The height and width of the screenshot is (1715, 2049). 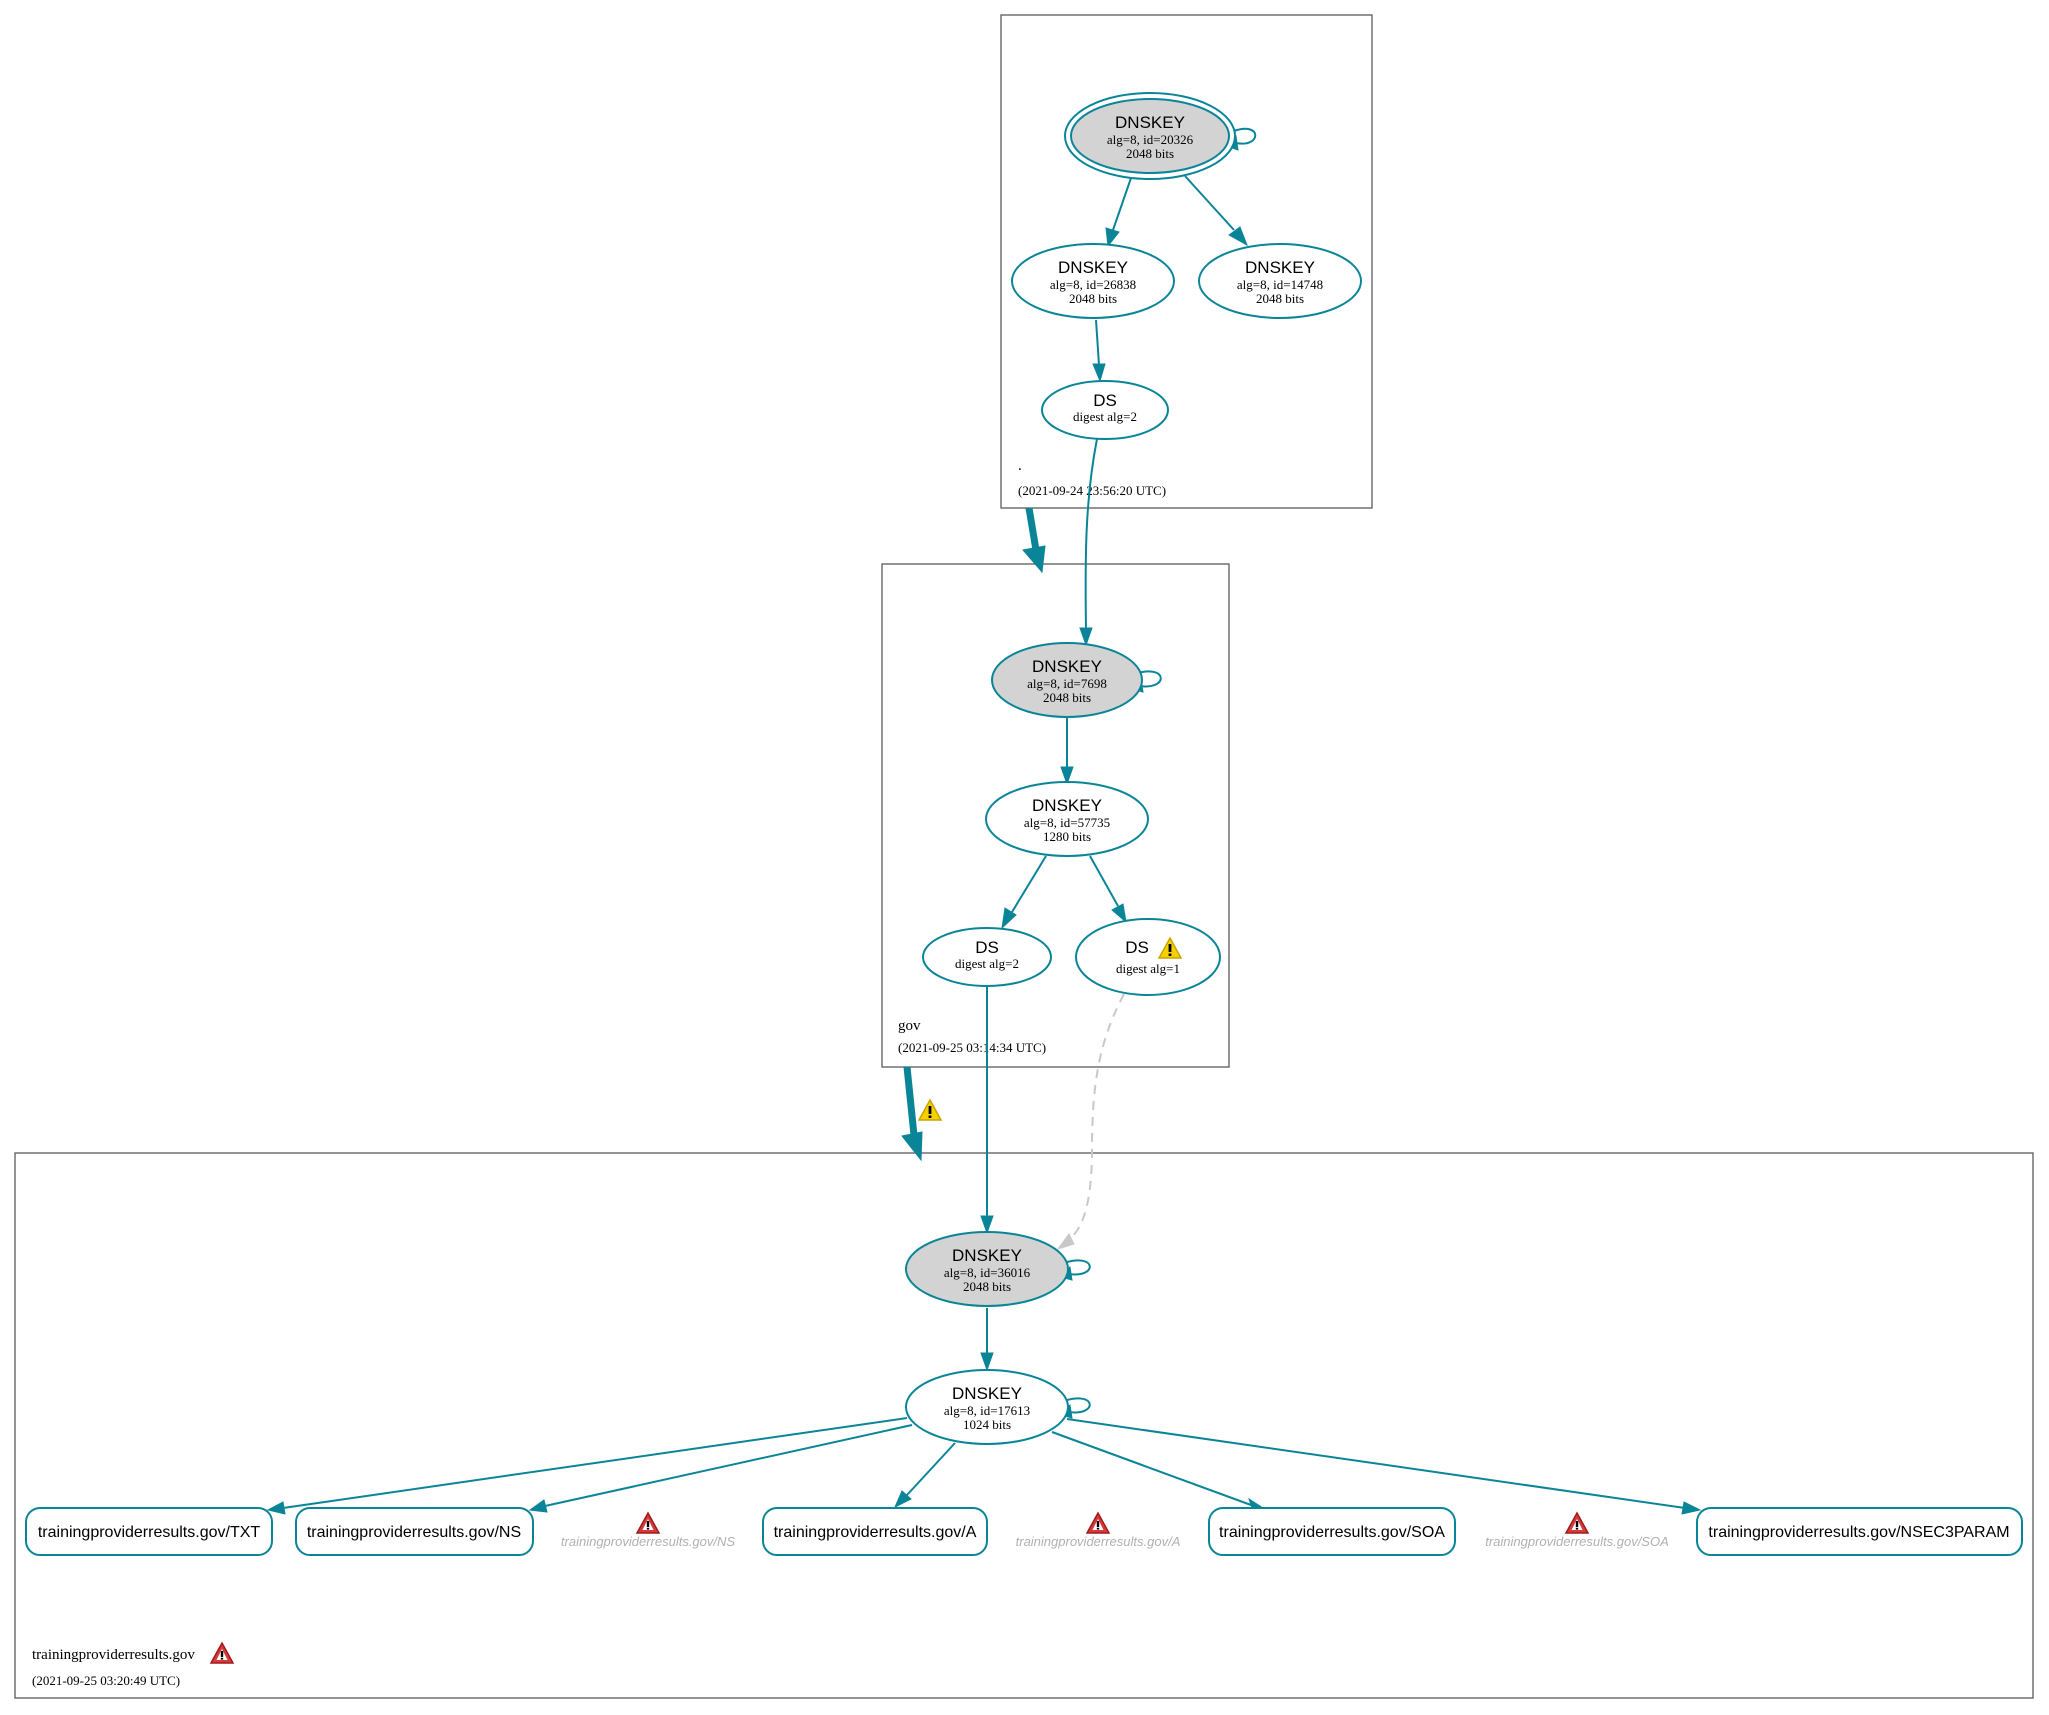 I want to click on zone-root-name: ., so click(x=1020, y=466).